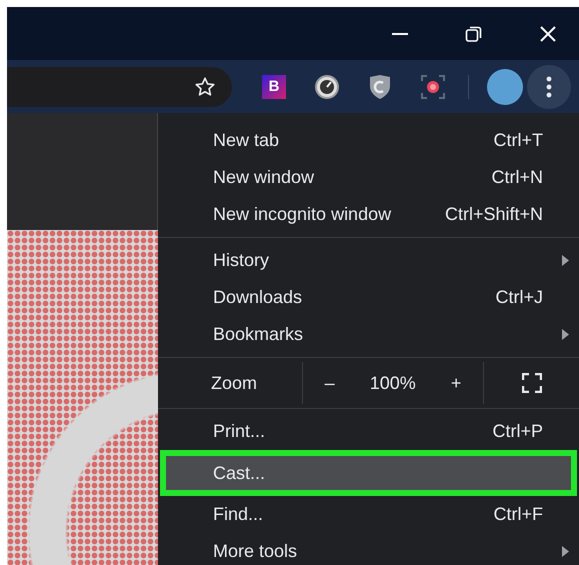 This screenshot has width=579, height=565. I want to click on menu-item-label: New window, so click(264, 177).